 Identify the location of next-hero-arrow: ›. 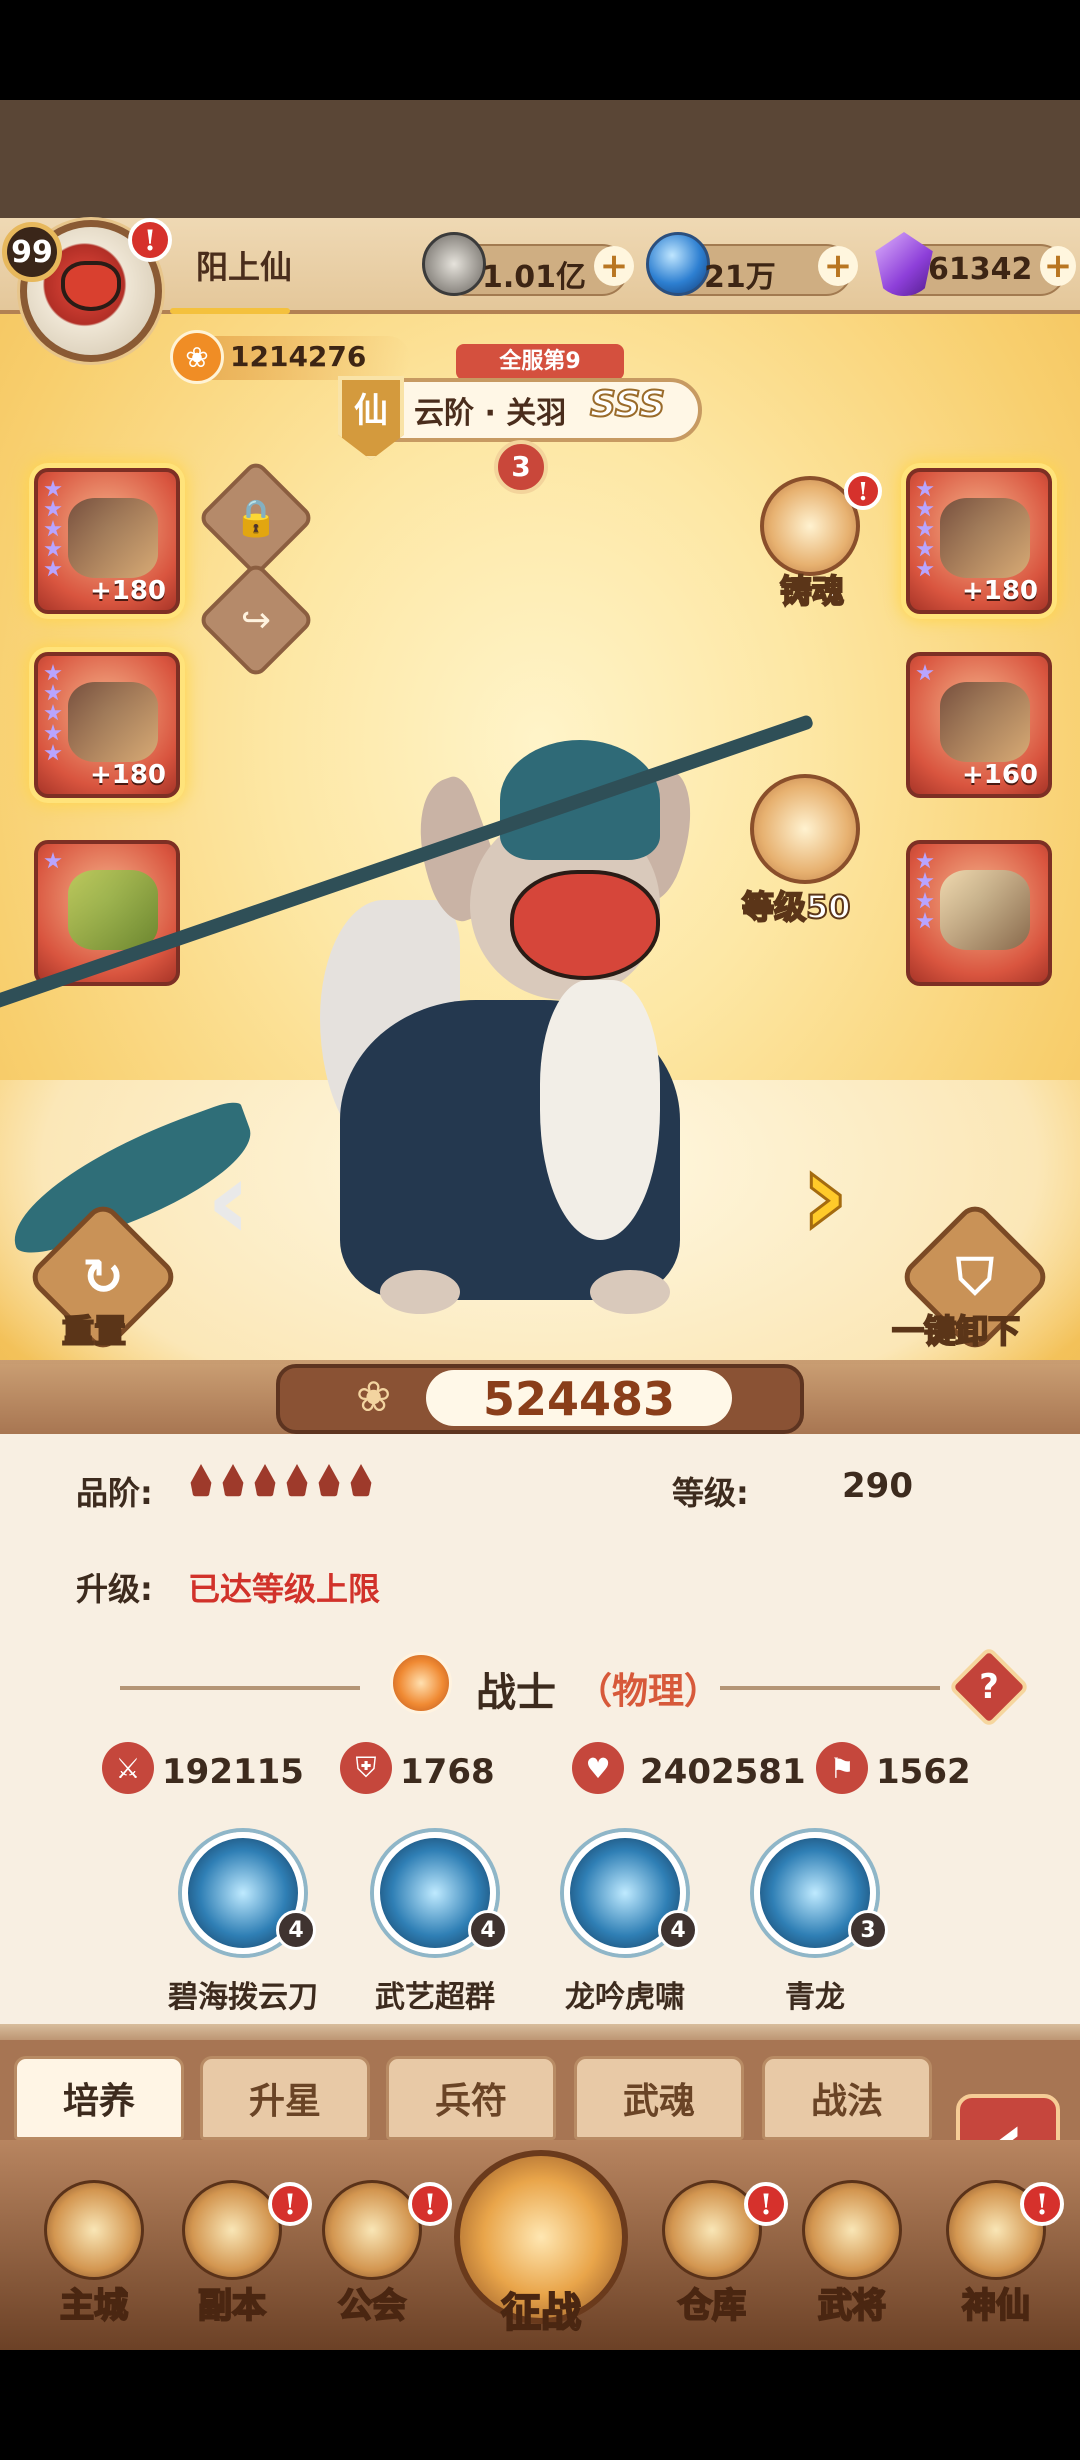
(839, 1195).